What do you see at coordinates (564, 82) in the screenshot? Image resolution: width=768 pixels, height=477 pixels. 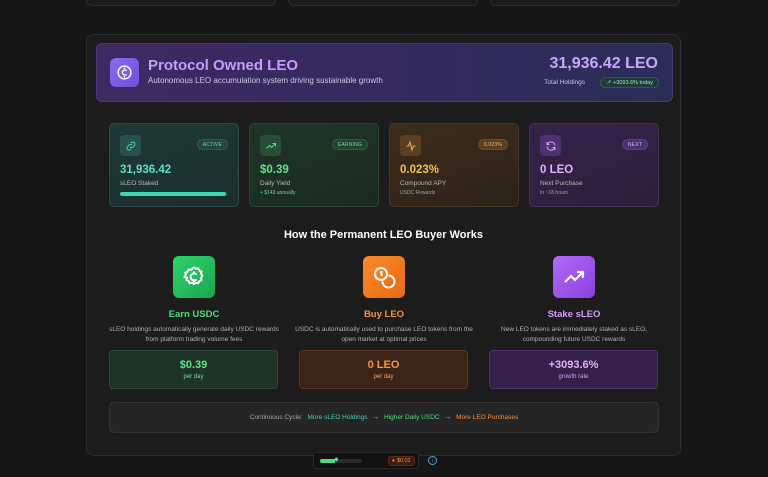 I see `total-holdings-label: Total Holdings` at bounding box center [564, 82].